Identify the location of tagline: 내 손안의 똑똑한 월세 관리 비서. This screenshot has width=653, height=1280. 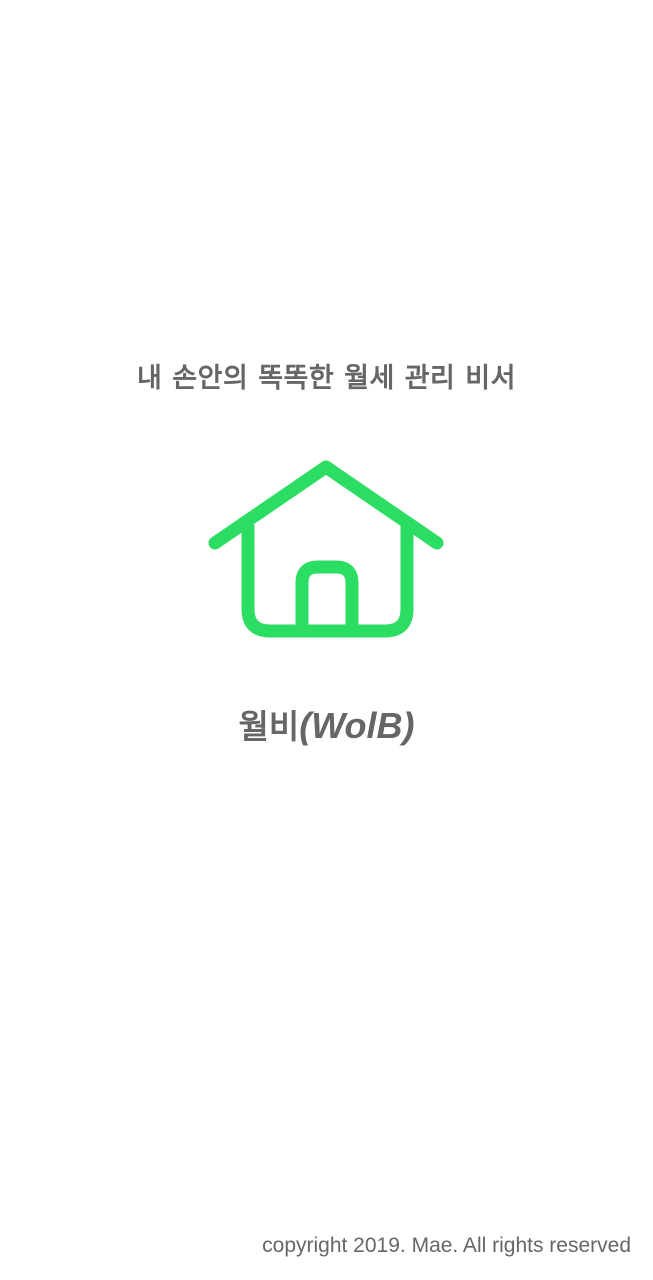
(326, 378).